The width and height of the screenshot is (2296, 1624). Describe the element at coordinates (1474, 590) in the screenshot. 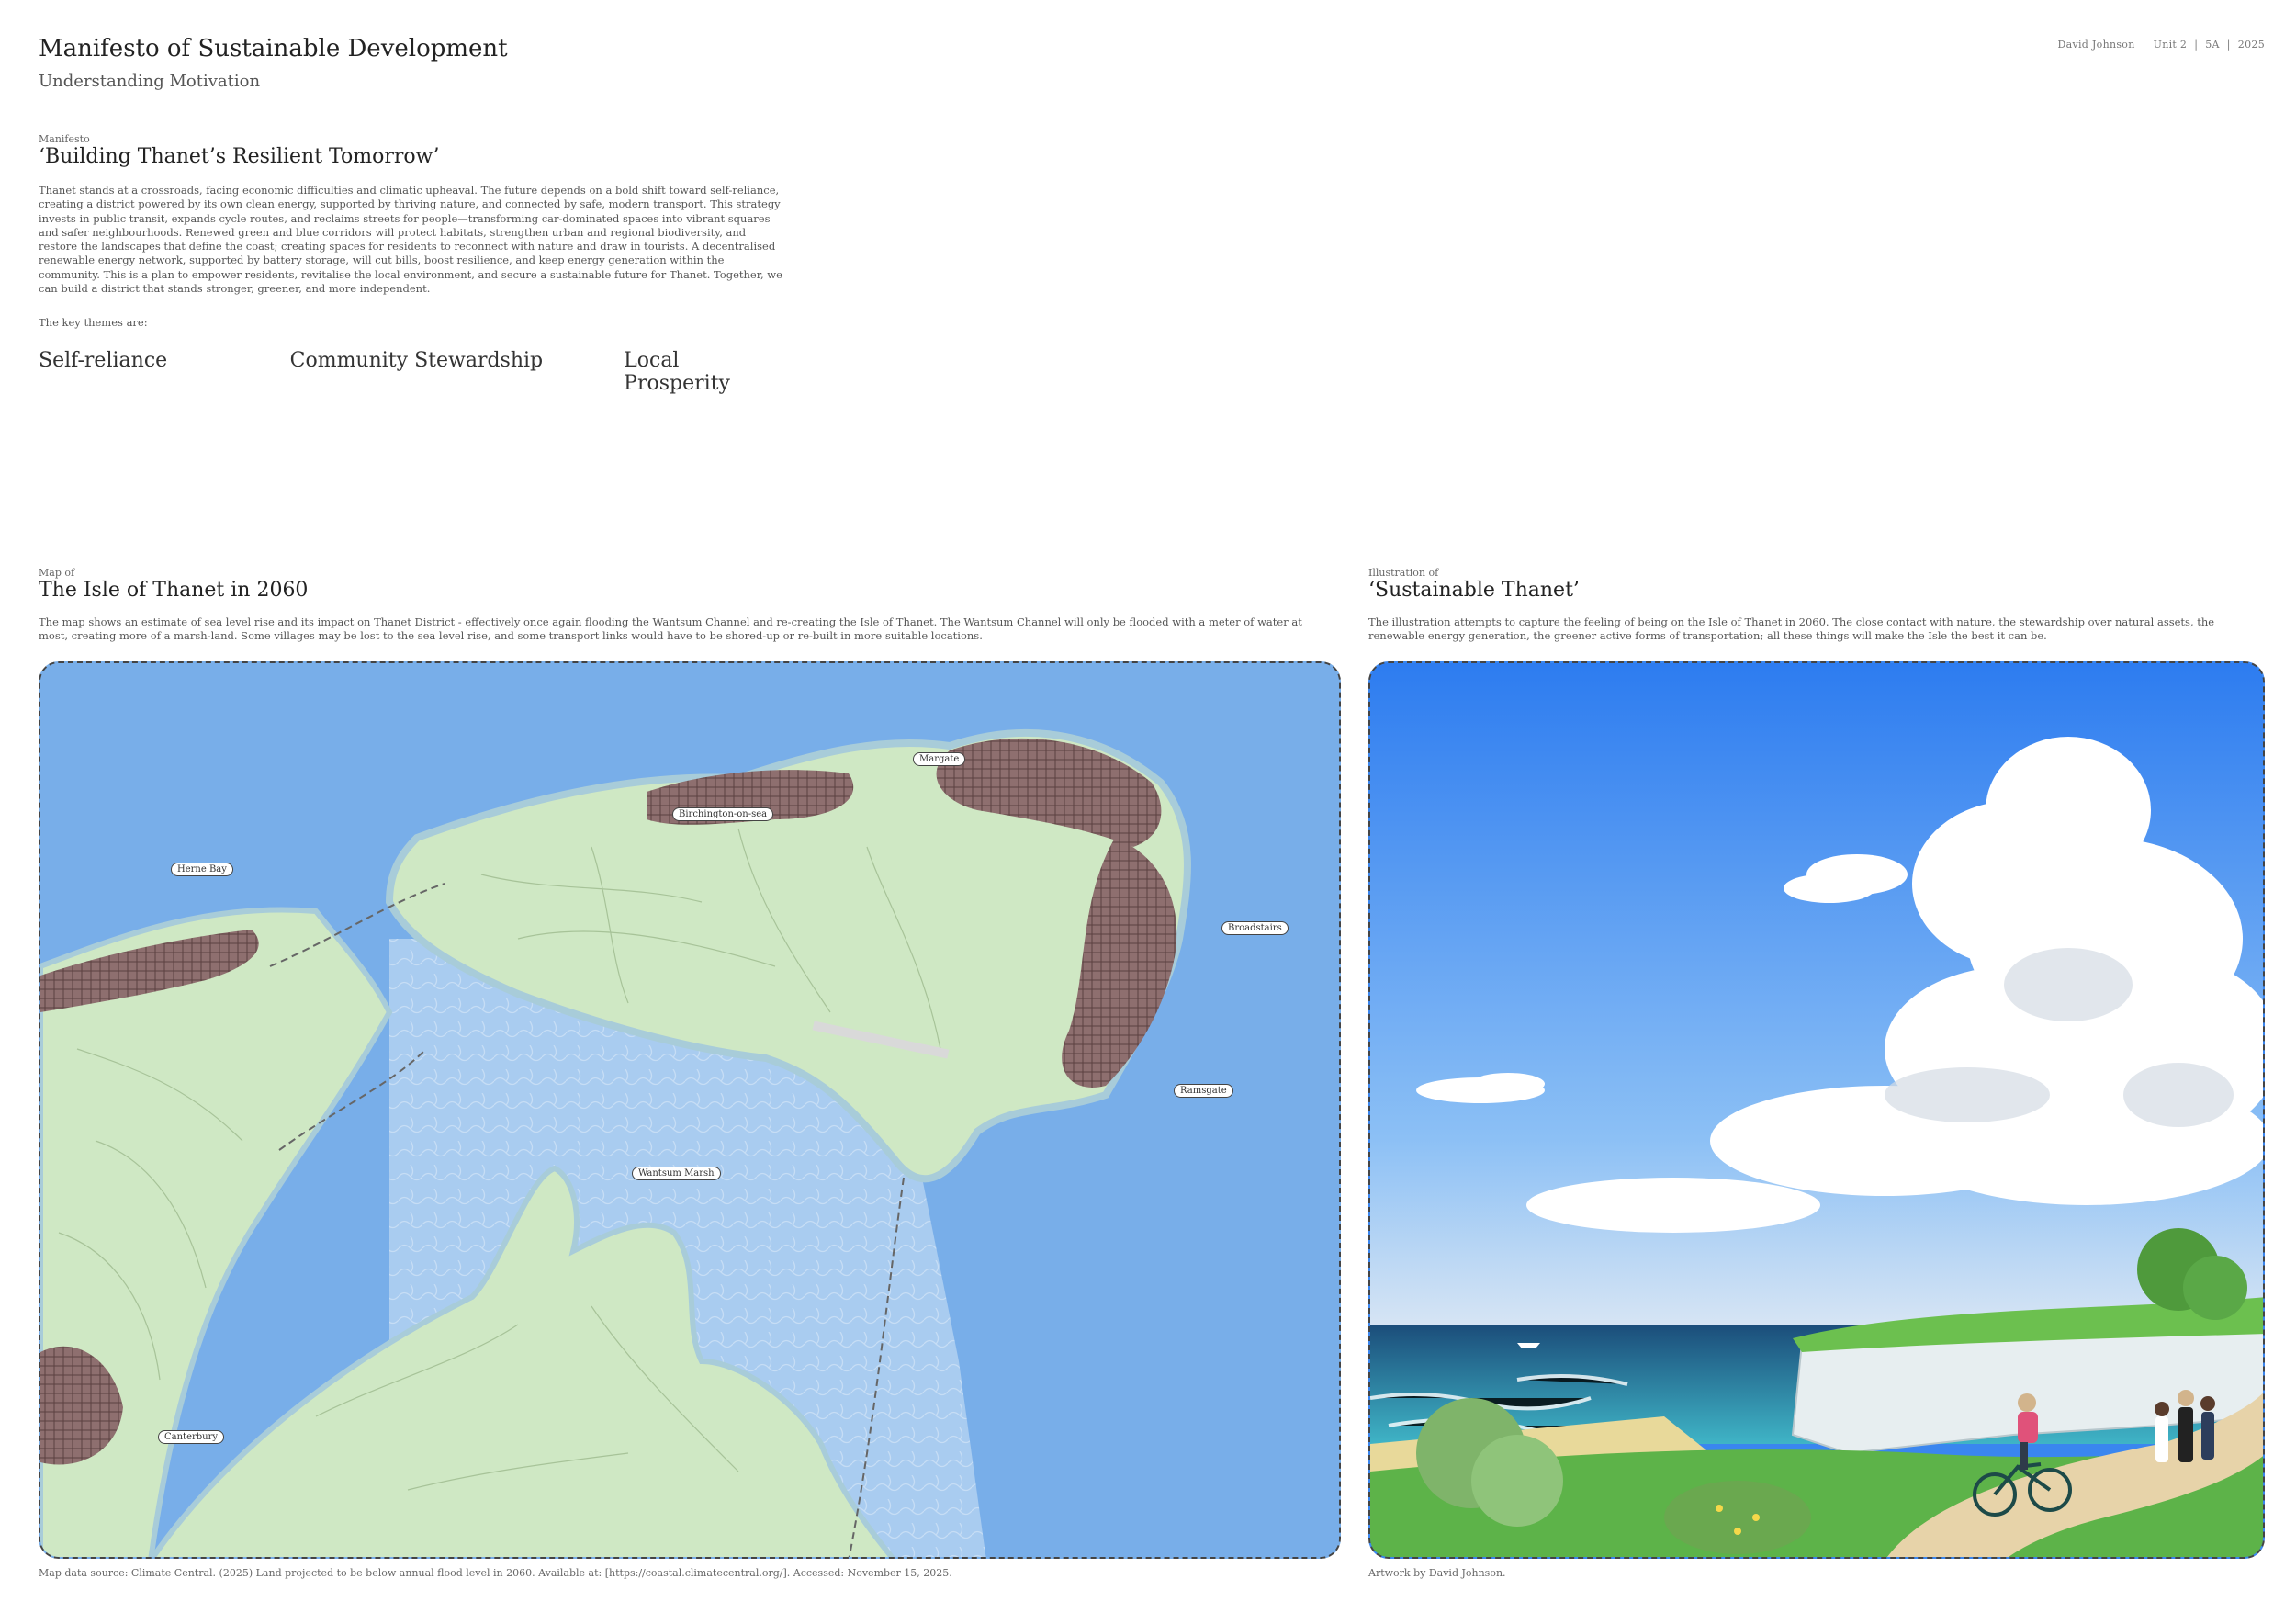

I see `illustration-title: ‘Sustainable Thanet’` at that location.